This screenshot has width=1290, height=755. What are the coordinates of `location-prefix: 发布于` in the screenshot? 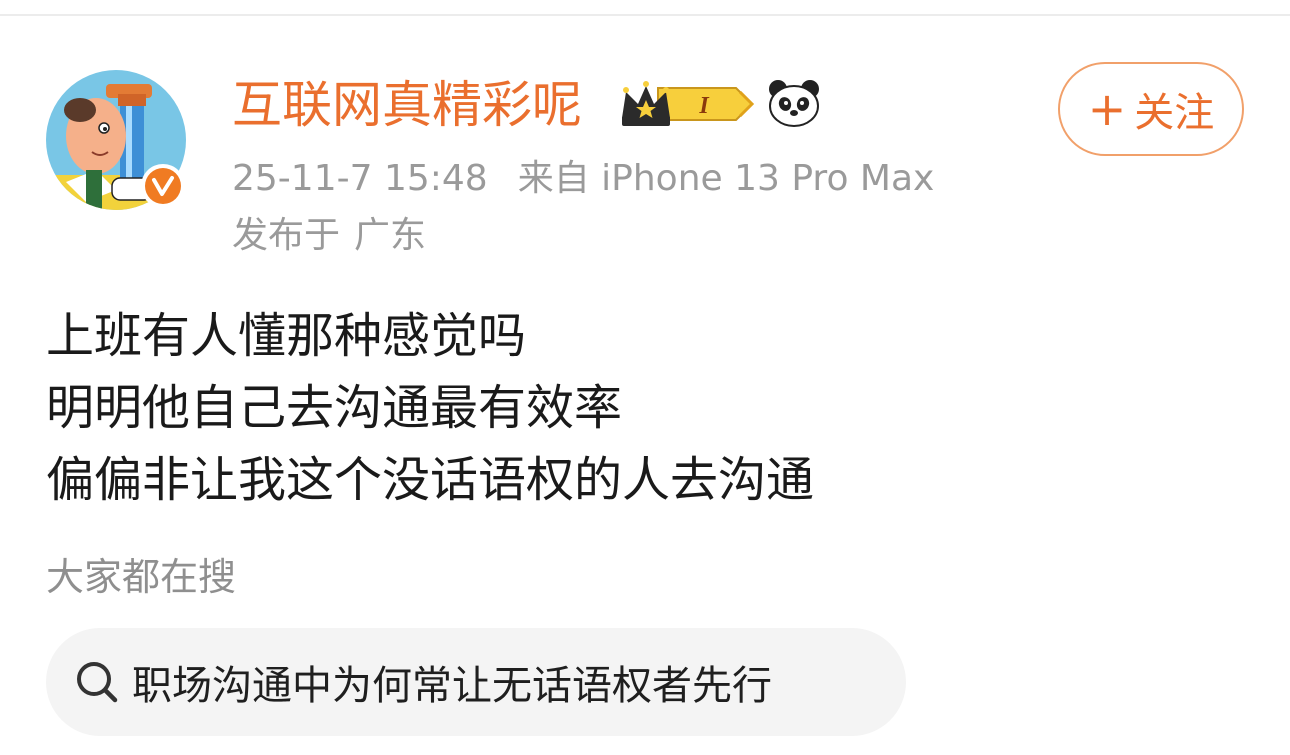 It's located at (286, 235).